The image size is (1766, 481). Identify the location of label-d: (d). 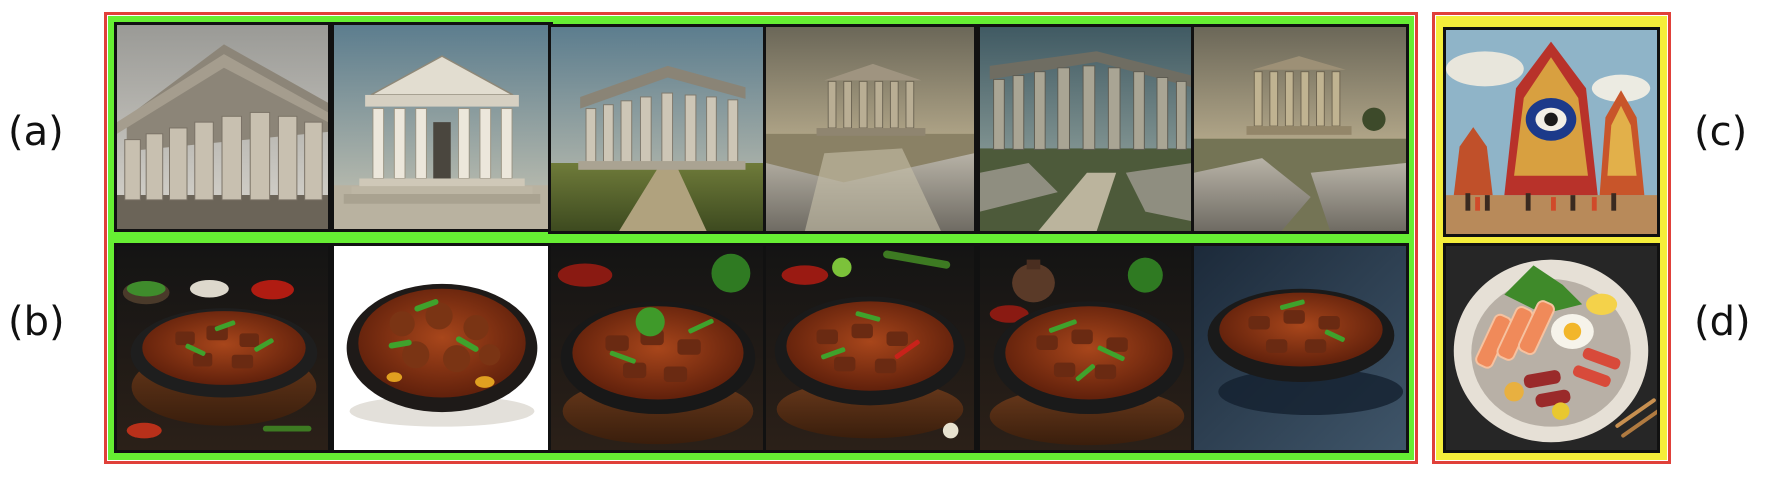
(1722, 322).